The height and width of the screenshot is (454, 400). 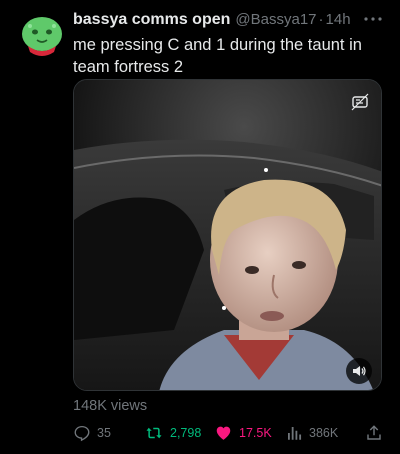 What do you see at coordinates (186, 433) in the screenshot?
I see `retweet-count: 2,798` at bounding box center [186, 433].